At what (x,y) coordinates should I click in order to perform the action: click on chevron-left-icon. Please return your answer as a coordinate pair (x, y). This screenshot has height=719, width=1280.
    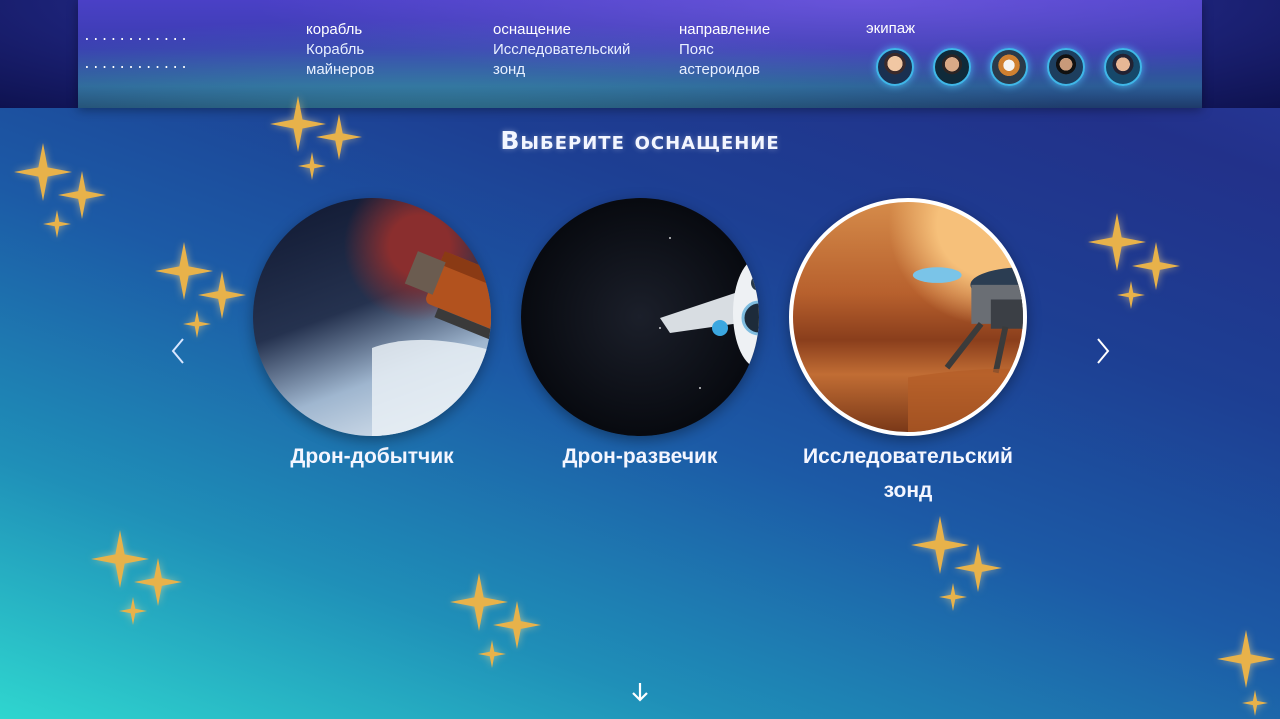
    Looking at the image, I should click on (177, 351).